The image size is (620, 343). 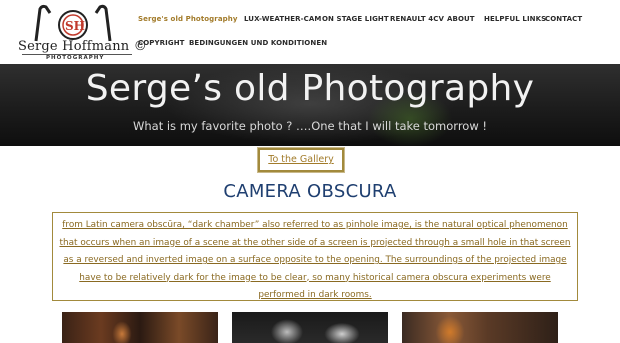 I want to click on nav-item-renault-4cv: Renault 4CV, so click(x=417, y=19).